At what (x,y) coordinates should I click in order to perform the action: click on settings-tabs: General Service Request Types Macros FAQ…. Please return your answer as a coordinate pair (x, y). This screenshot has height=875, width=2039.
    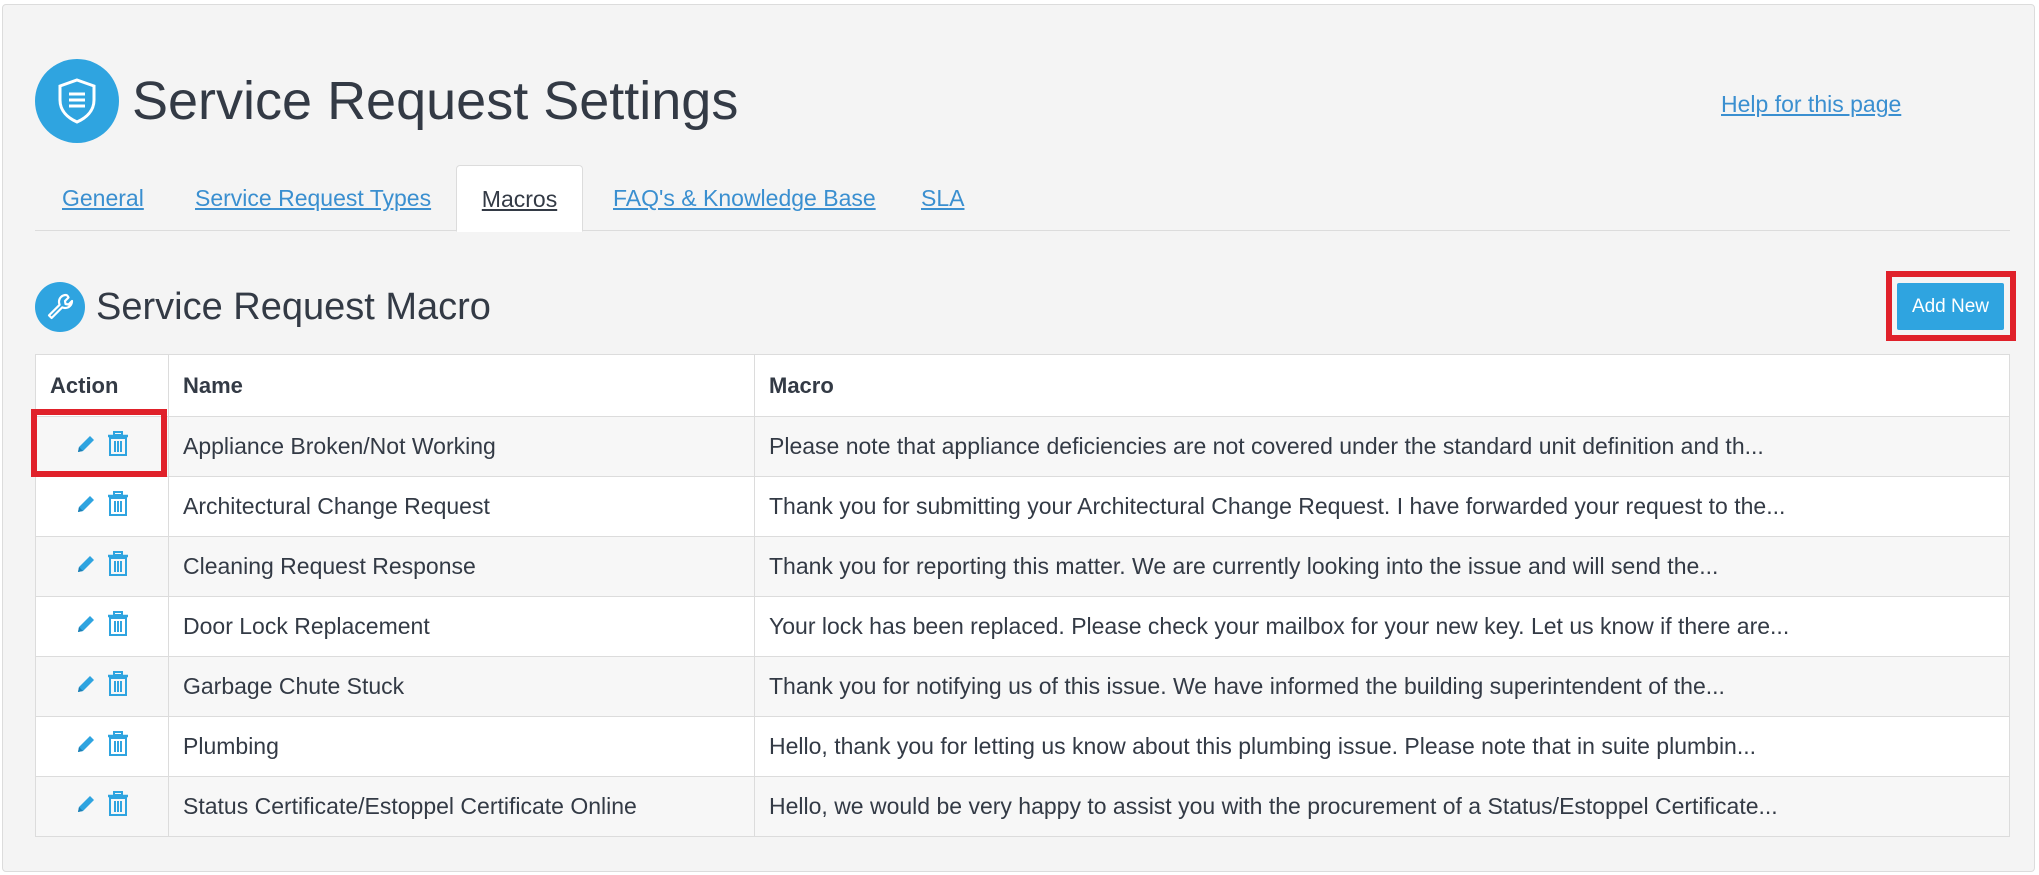
    Looking at the image, I should click on (1022, 198).